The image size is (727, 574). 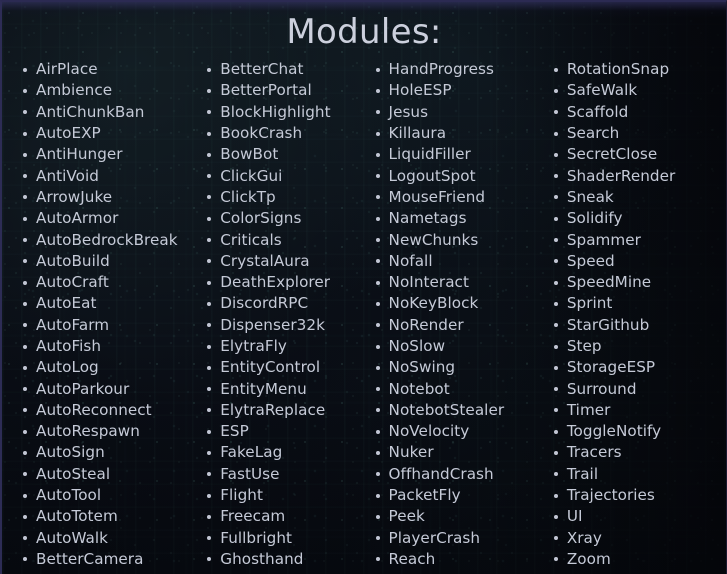 I want to click on module-list-item: BetterCamera, so click(x=103, y=559).